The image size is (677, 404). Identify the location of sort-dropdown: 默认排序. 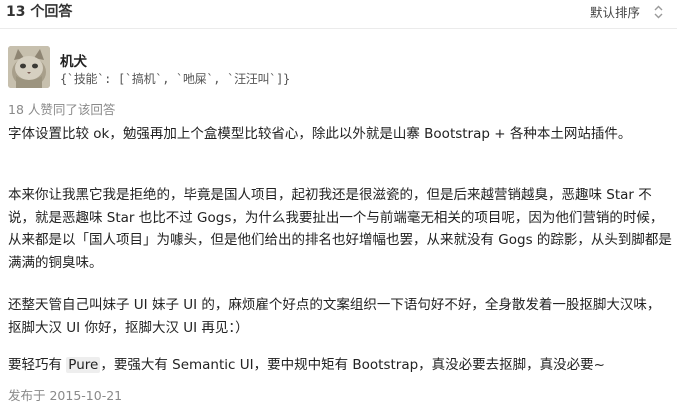
(626, 11).